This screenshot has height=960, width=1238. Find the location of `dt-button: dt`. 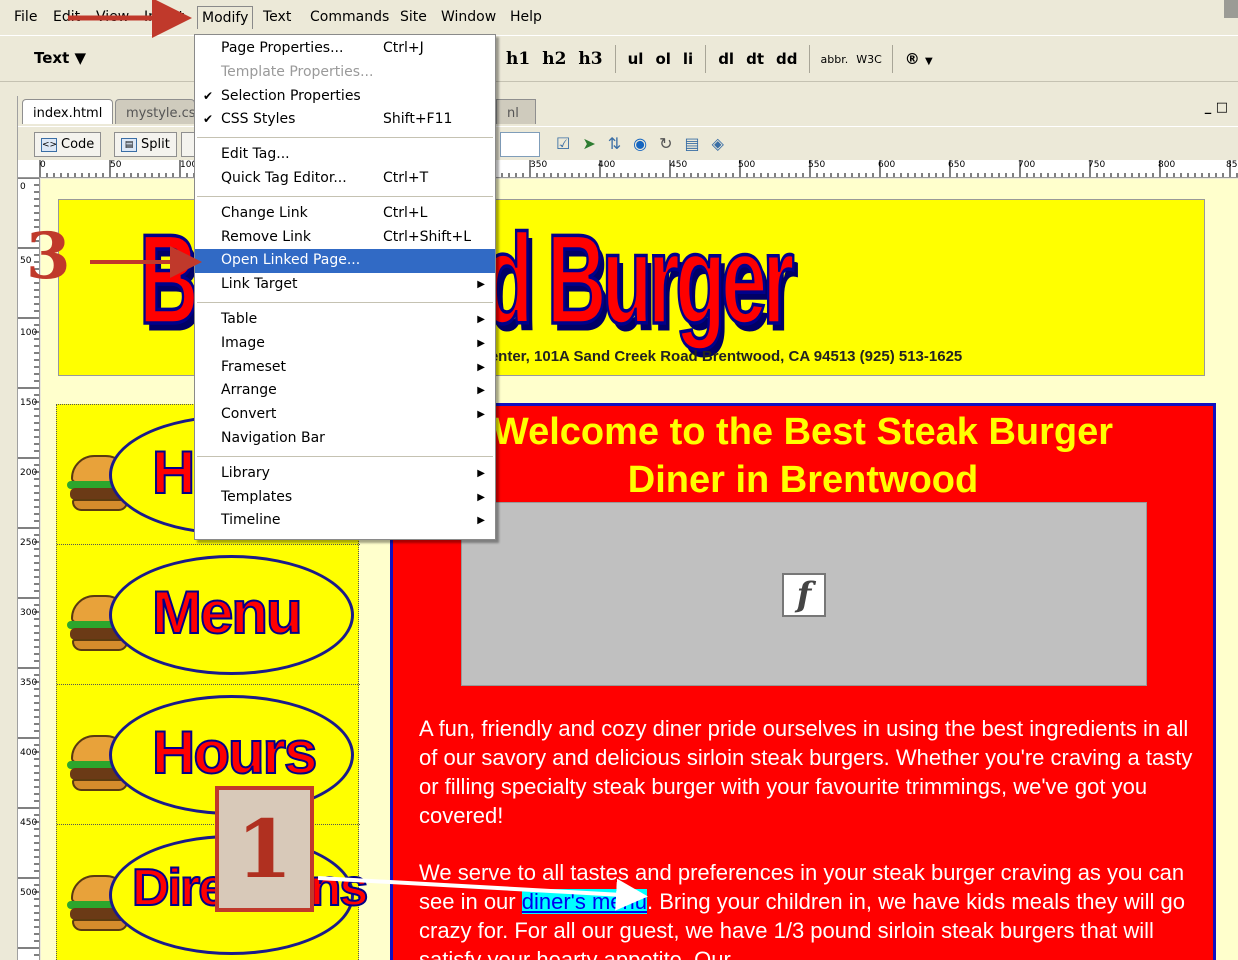

dt-button: dt is located at coordinates (755, 59).